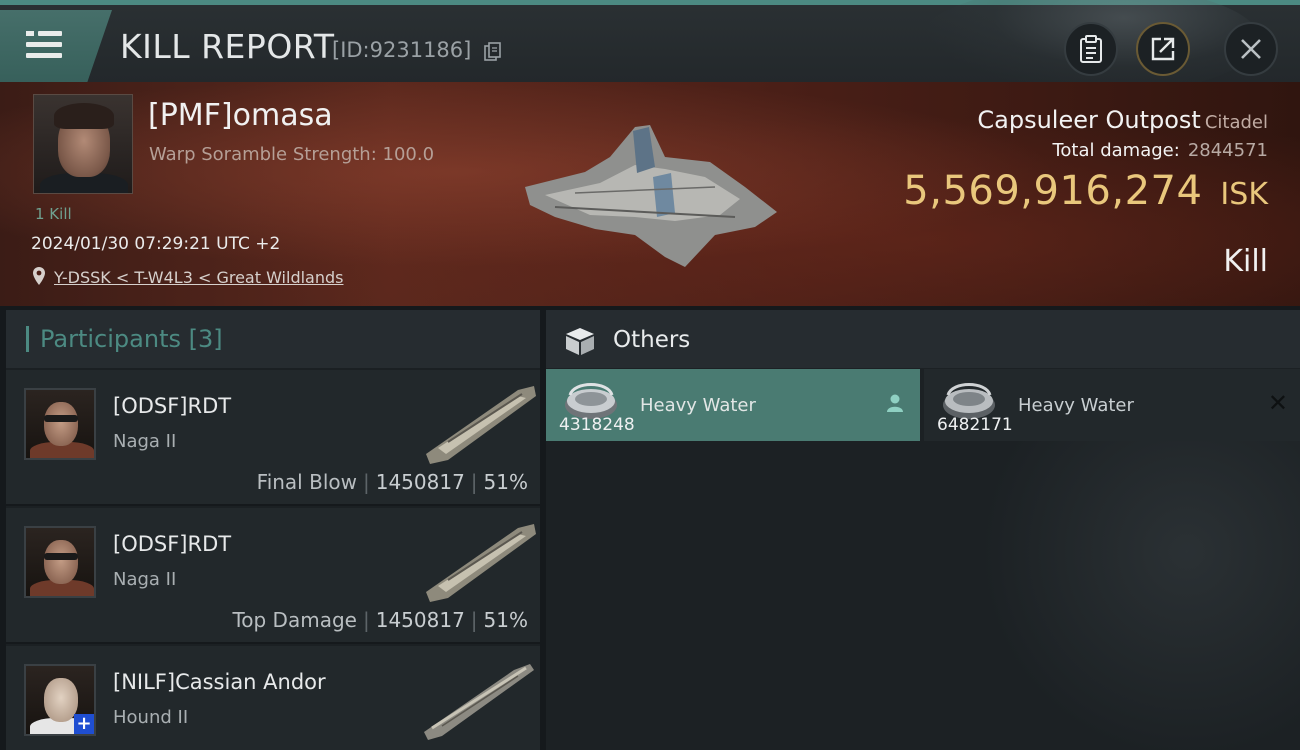 The height and width of the screenshot is (750, 1300). Describe the element at coordinates (84, 724) in the screenshot. I see `plus-icon: +` at that location.